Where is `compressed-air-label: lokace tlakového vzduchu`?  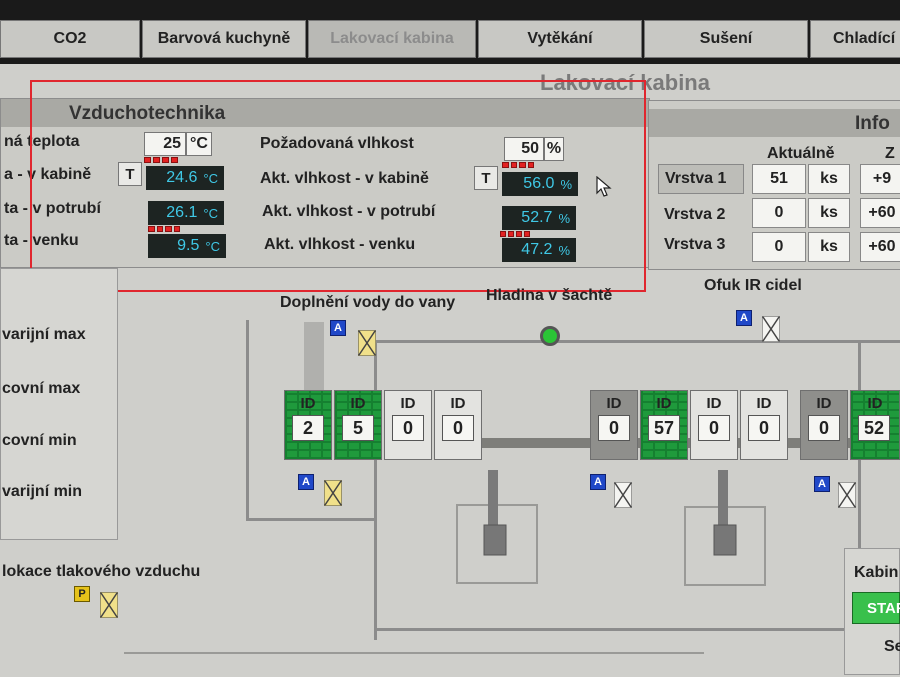
compressed-air-label: lokace tlakového vzduchu is located at coordinates (101, 571).